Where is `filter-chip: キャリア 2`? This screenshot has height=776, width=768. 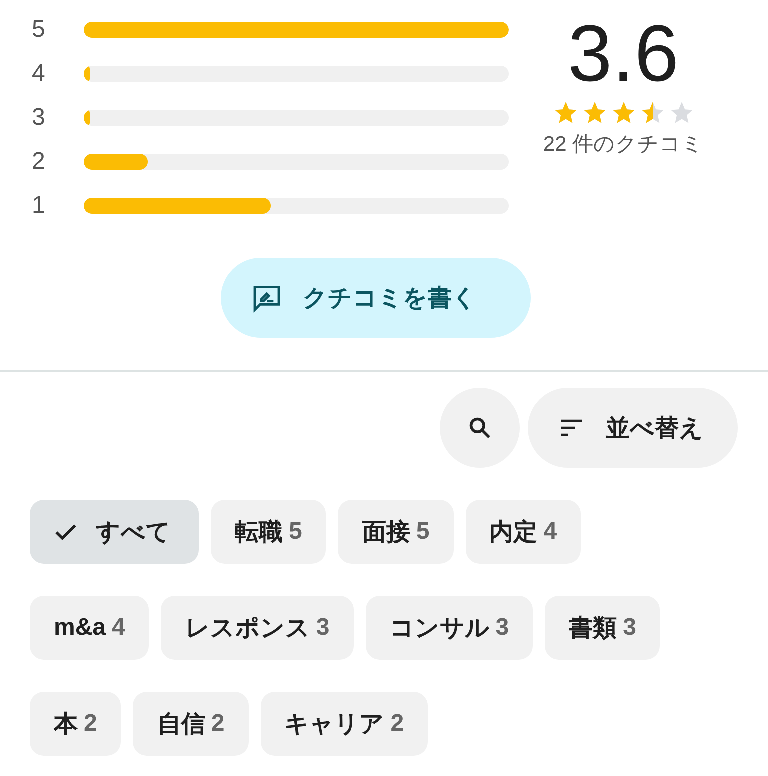 filter-chip: キャリア 2 is located at coordinates (344, 724).